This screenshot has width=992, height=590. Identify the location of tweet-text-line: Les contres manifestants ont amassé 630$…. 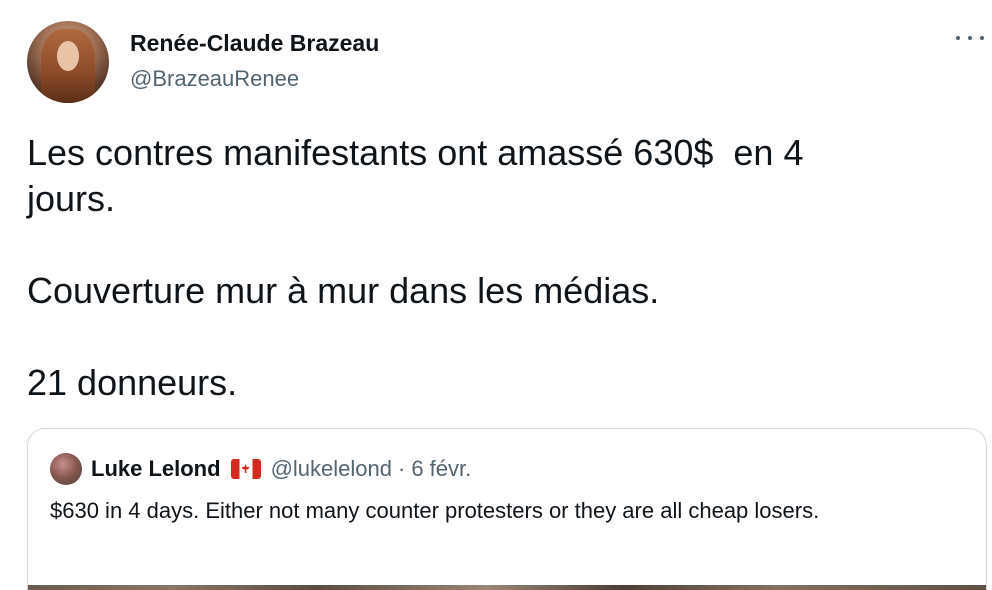
(415, 152).